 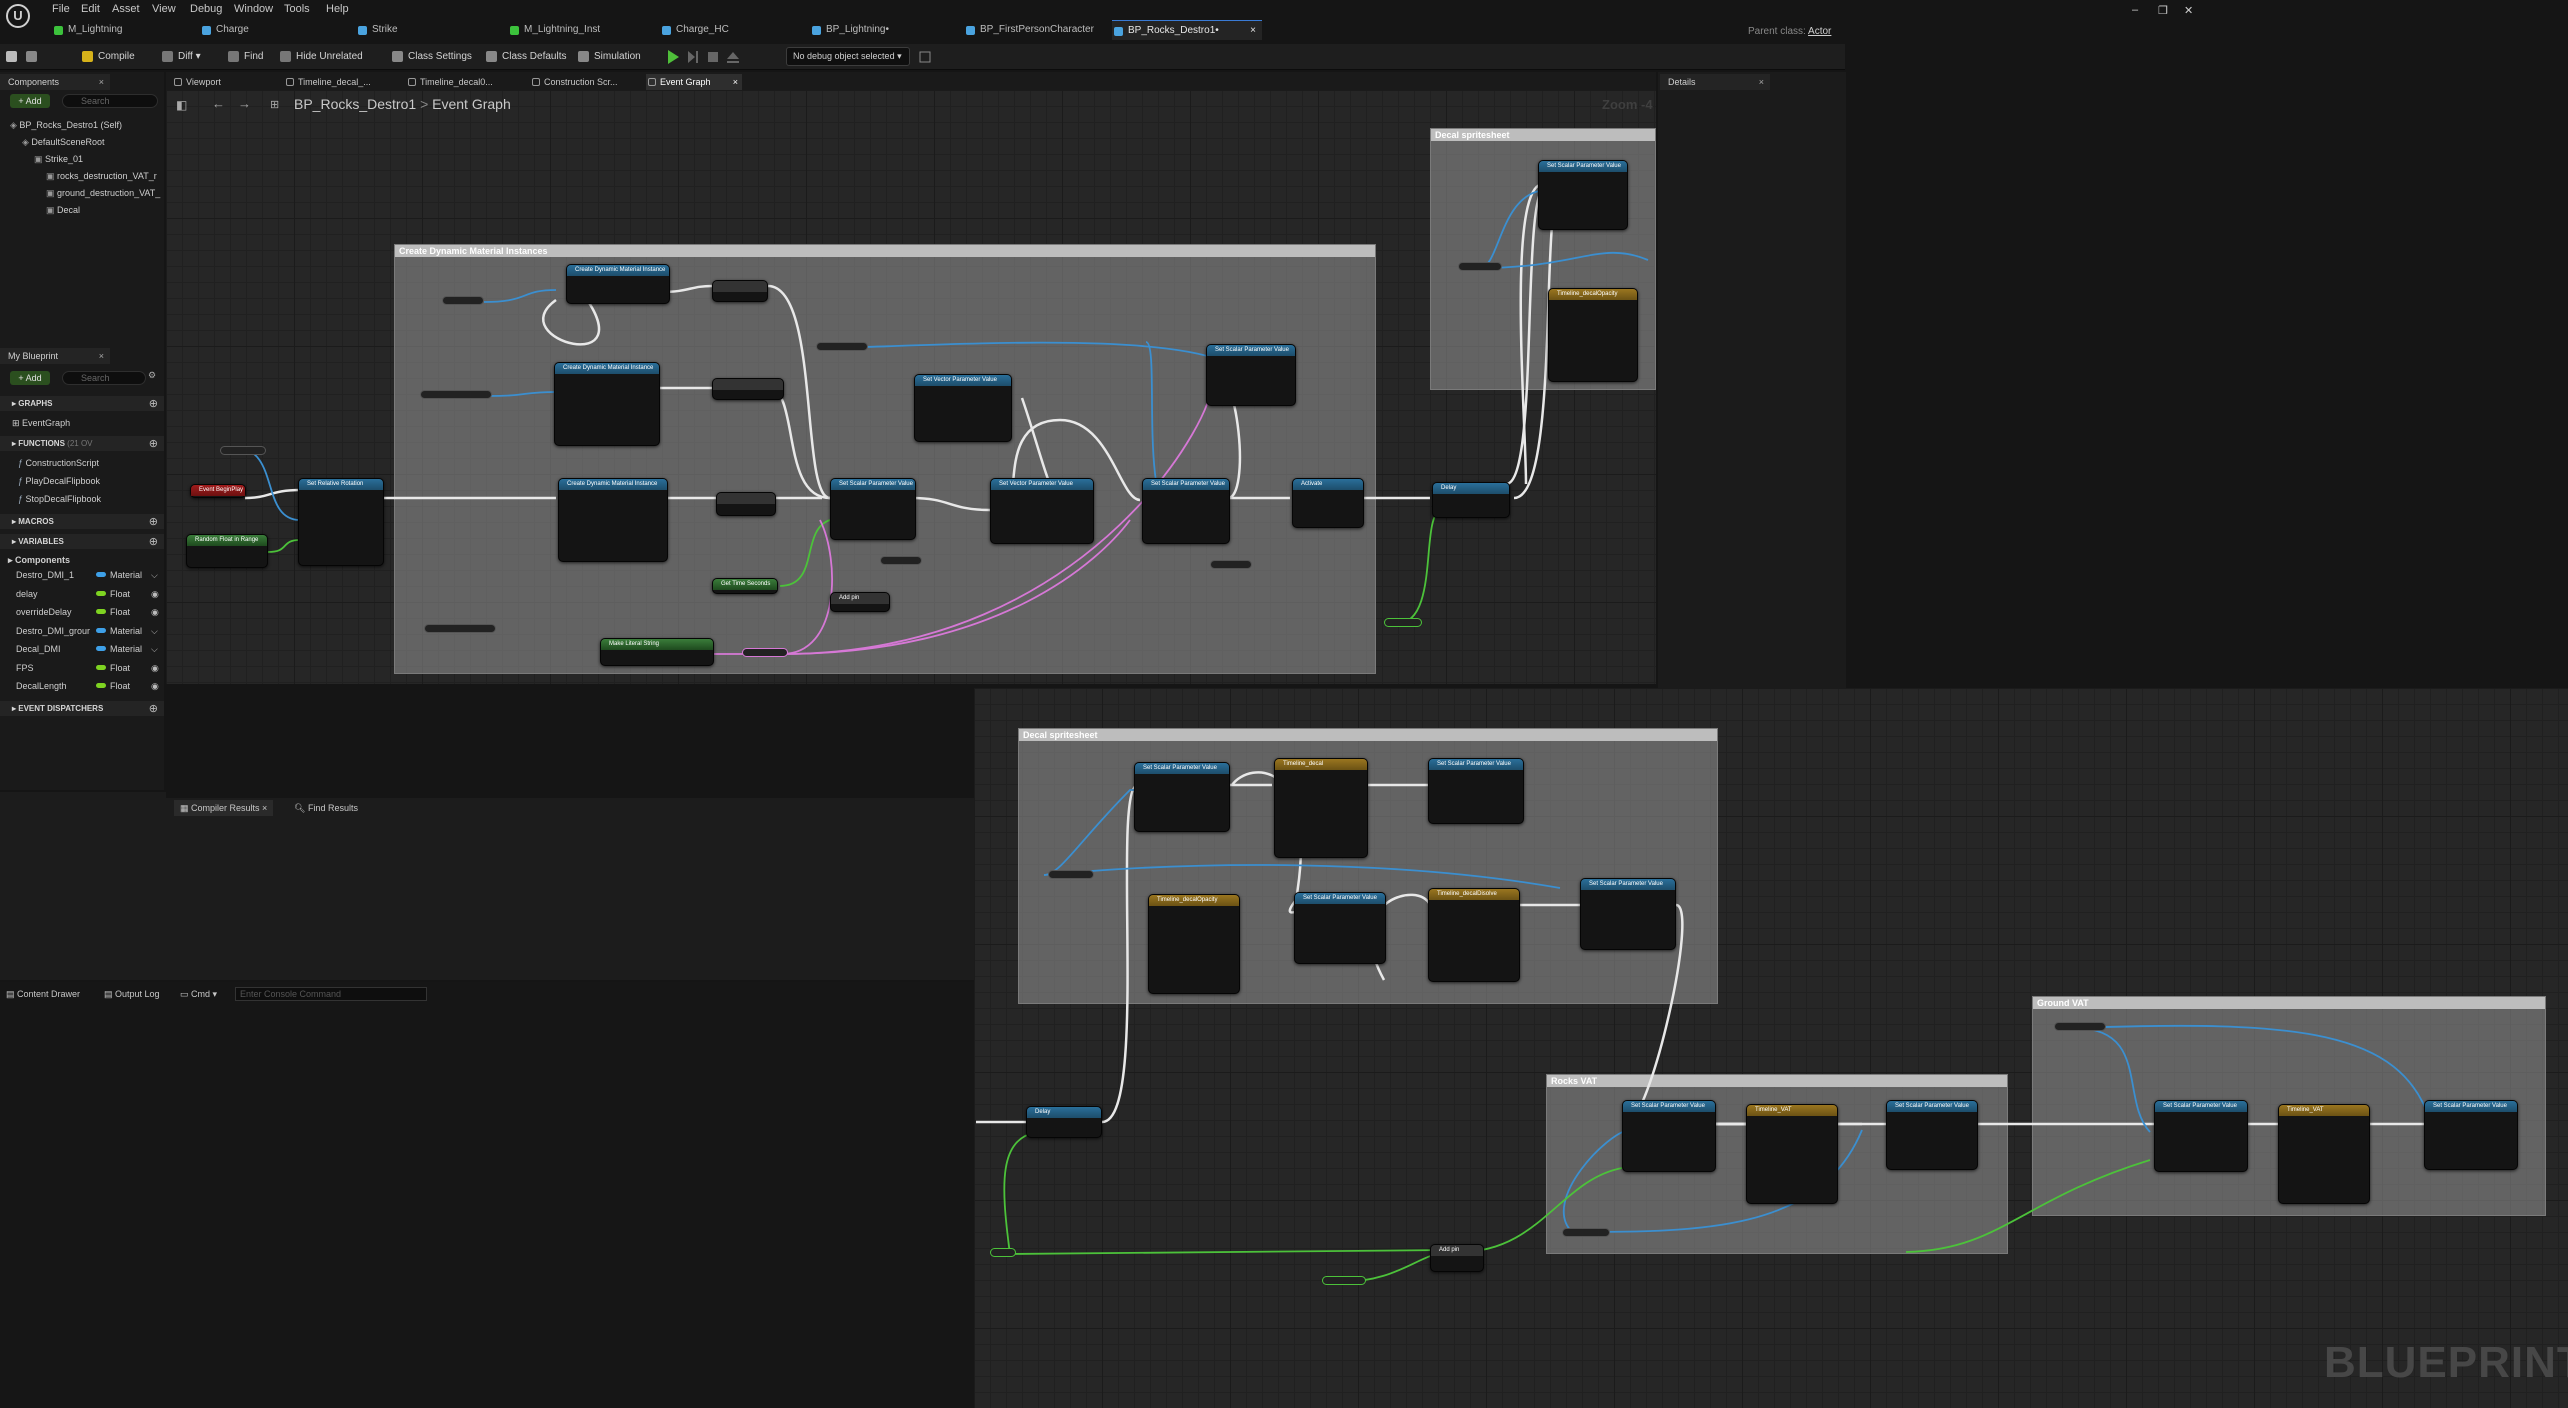 What do you see at coordinates (181, 105) in the screenshot?
I see `graph-home-icon: ◧` at bounding box center [181, 105].